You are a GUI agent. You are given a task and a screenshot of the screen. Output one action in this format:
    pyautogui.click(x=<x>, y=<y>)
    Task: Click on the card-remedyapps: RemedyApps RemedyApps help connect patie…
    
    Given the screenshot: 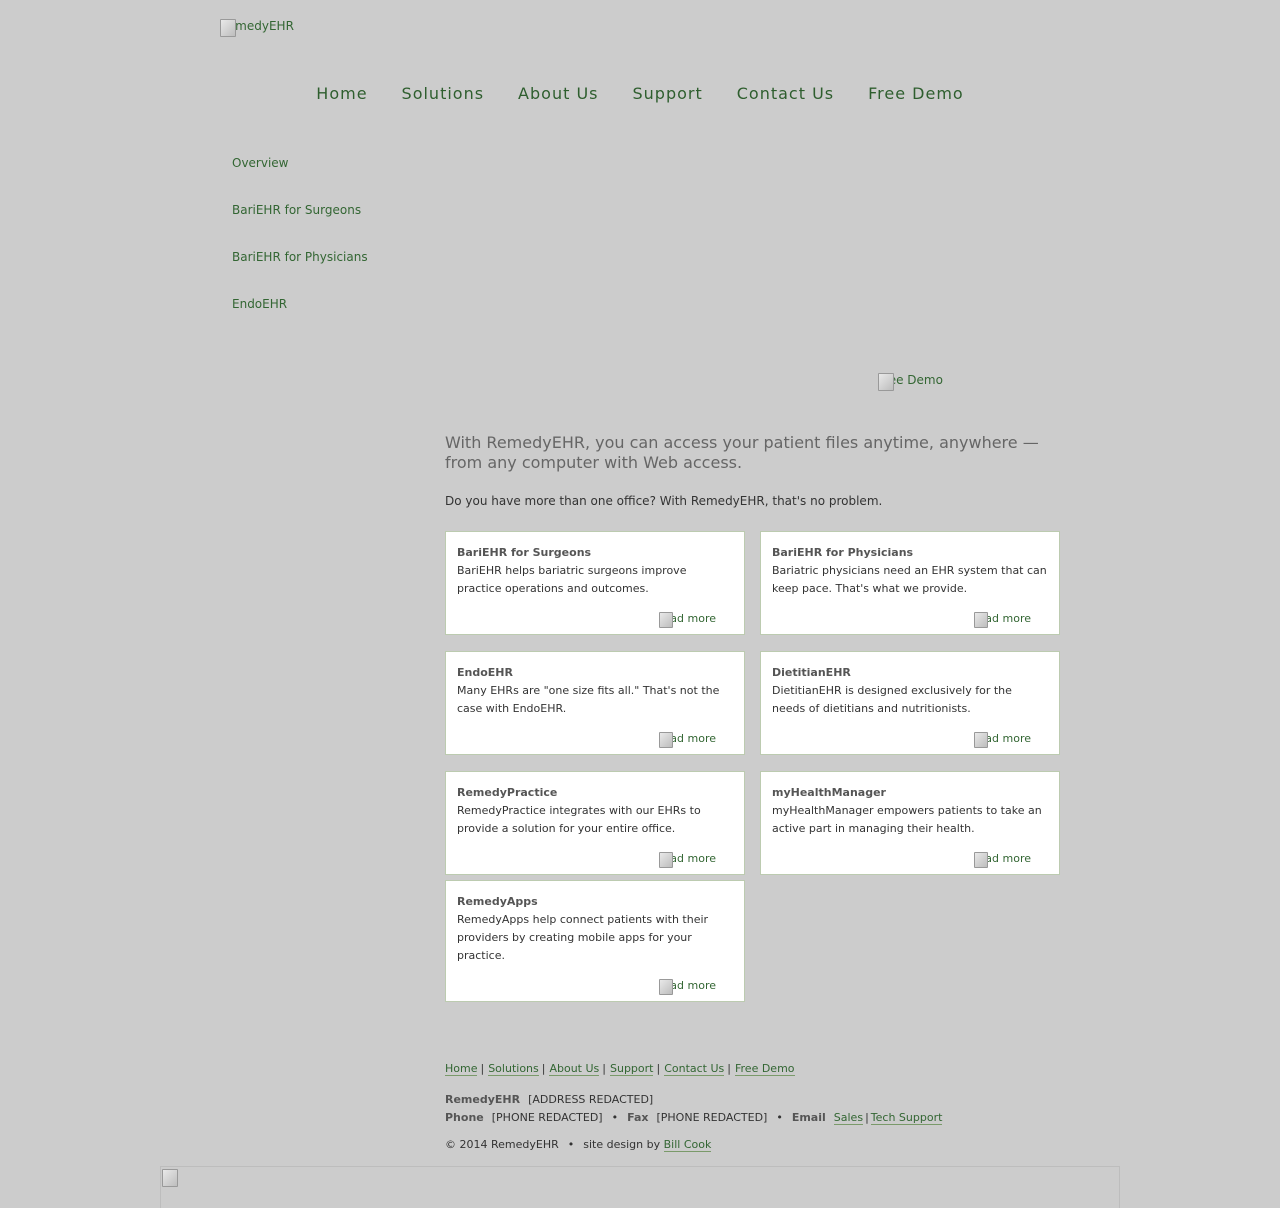 What is the action you would take?
    pyautogui.click(x=595, y=941)
    